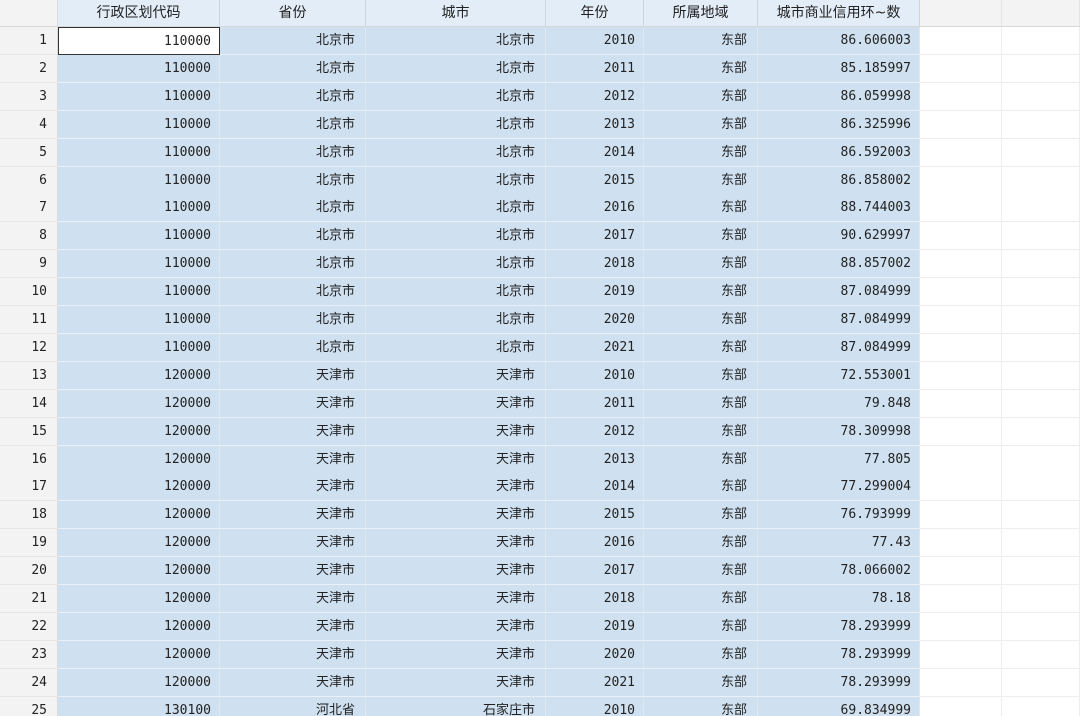  What do you see at coordinates (29, 706) in the screenshot?
I see `row-number: 25` at bounding box center [29, 706].